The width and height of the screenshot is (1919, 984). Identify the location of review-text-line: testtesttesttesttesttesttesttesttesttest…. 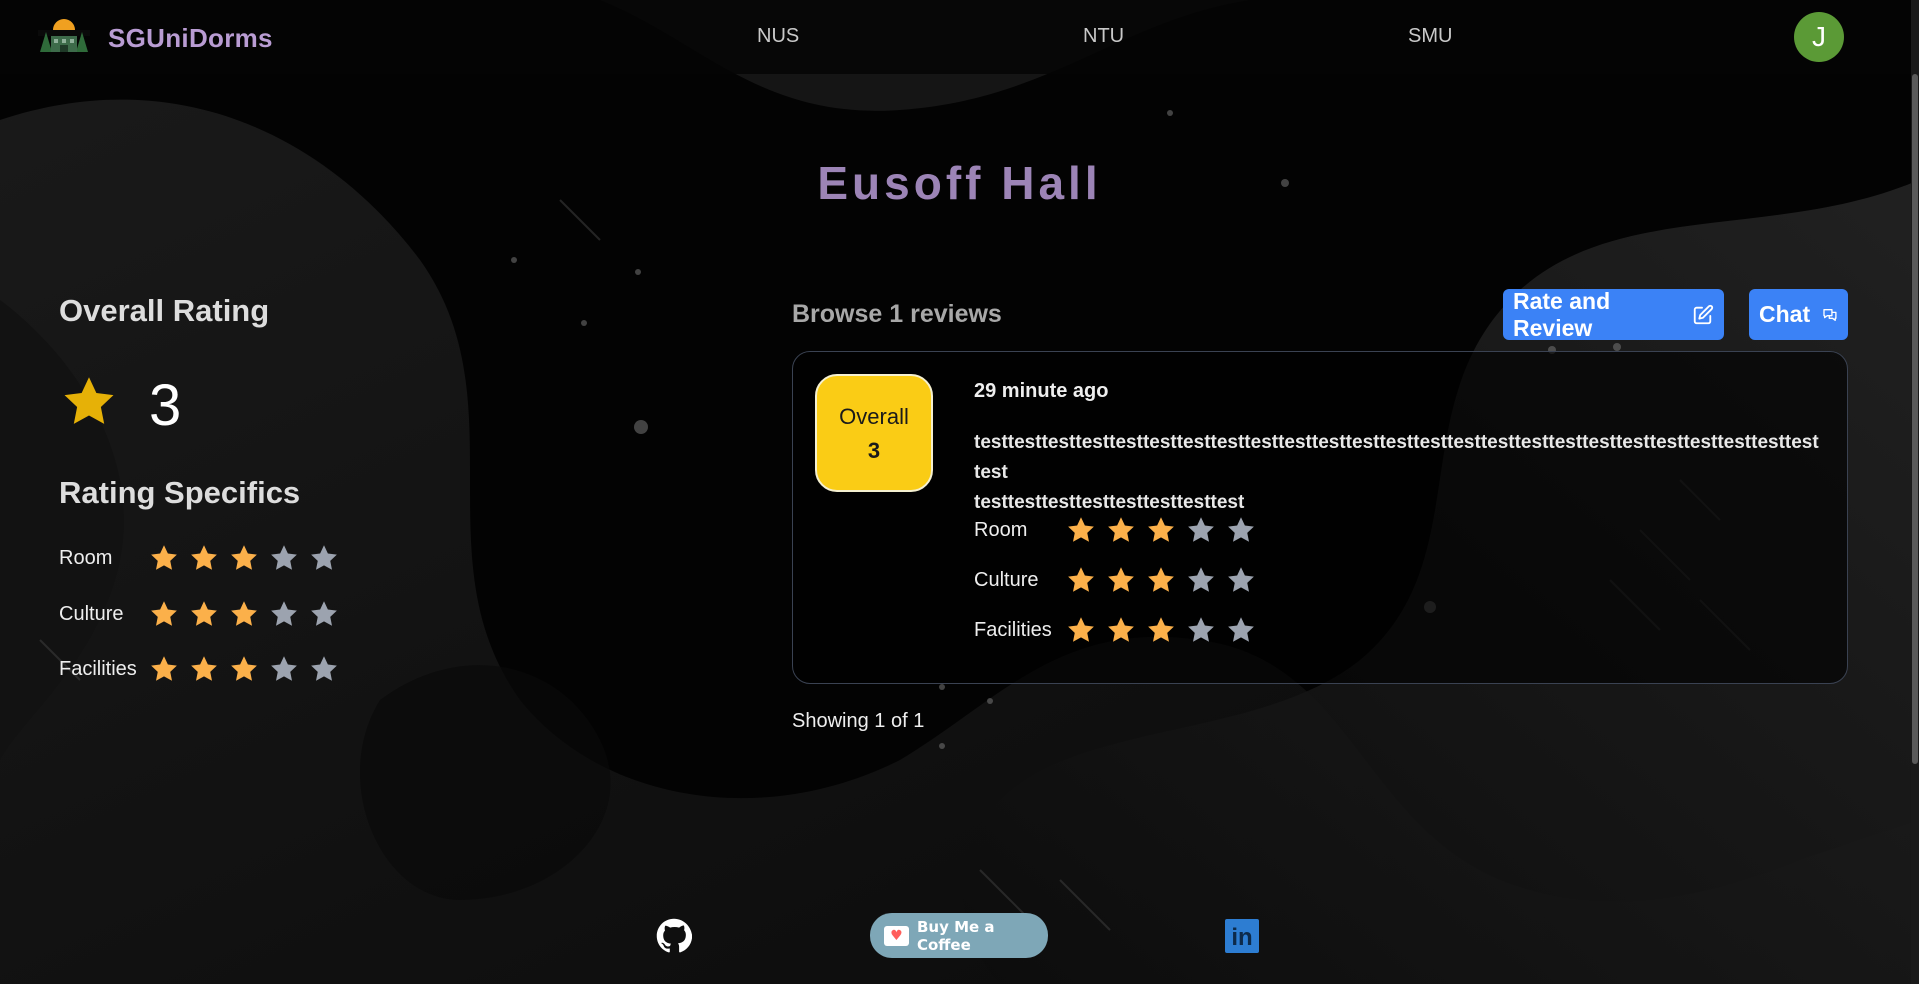
(1396, 457).